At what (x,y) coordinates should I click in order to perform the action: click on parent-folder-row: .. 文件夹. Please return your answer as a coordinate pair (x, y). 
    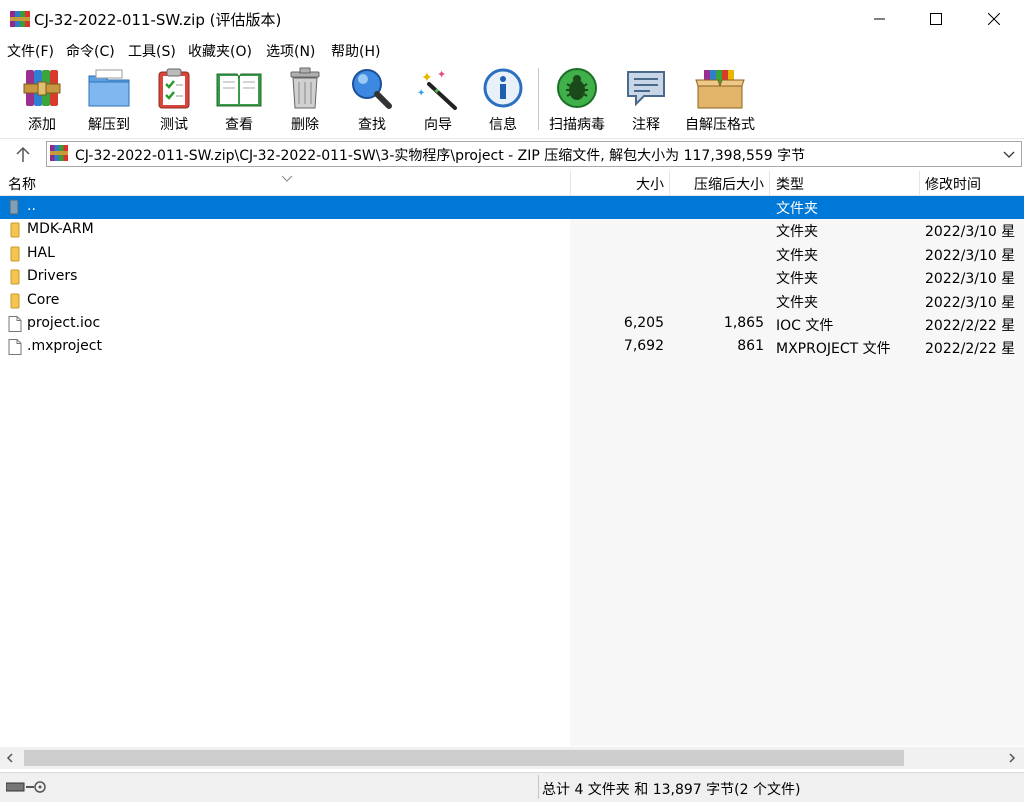
    Looking at the image, I should click on (512, 207).